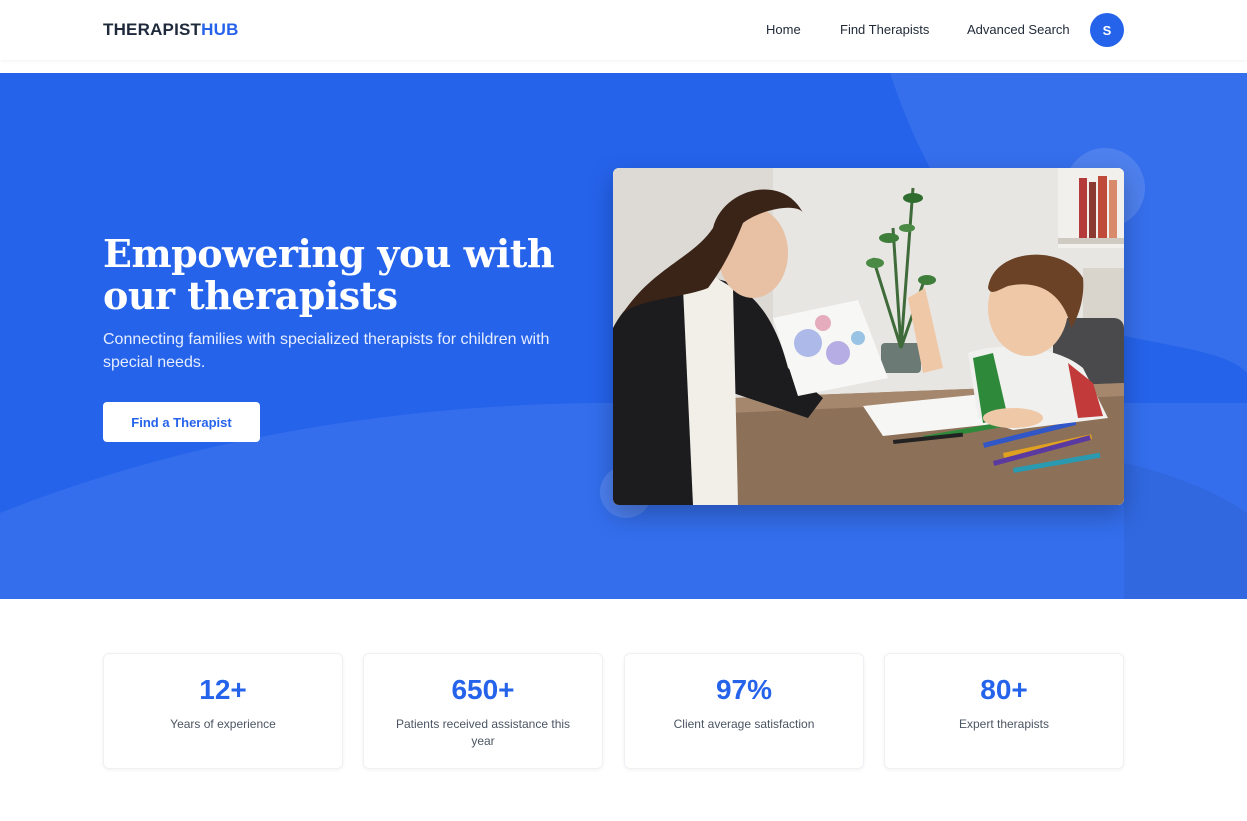  What do you see at coordinates (1004, 689) in the screenshot?
I see `stat-value: 80+` at bounding box center [1004, 689].